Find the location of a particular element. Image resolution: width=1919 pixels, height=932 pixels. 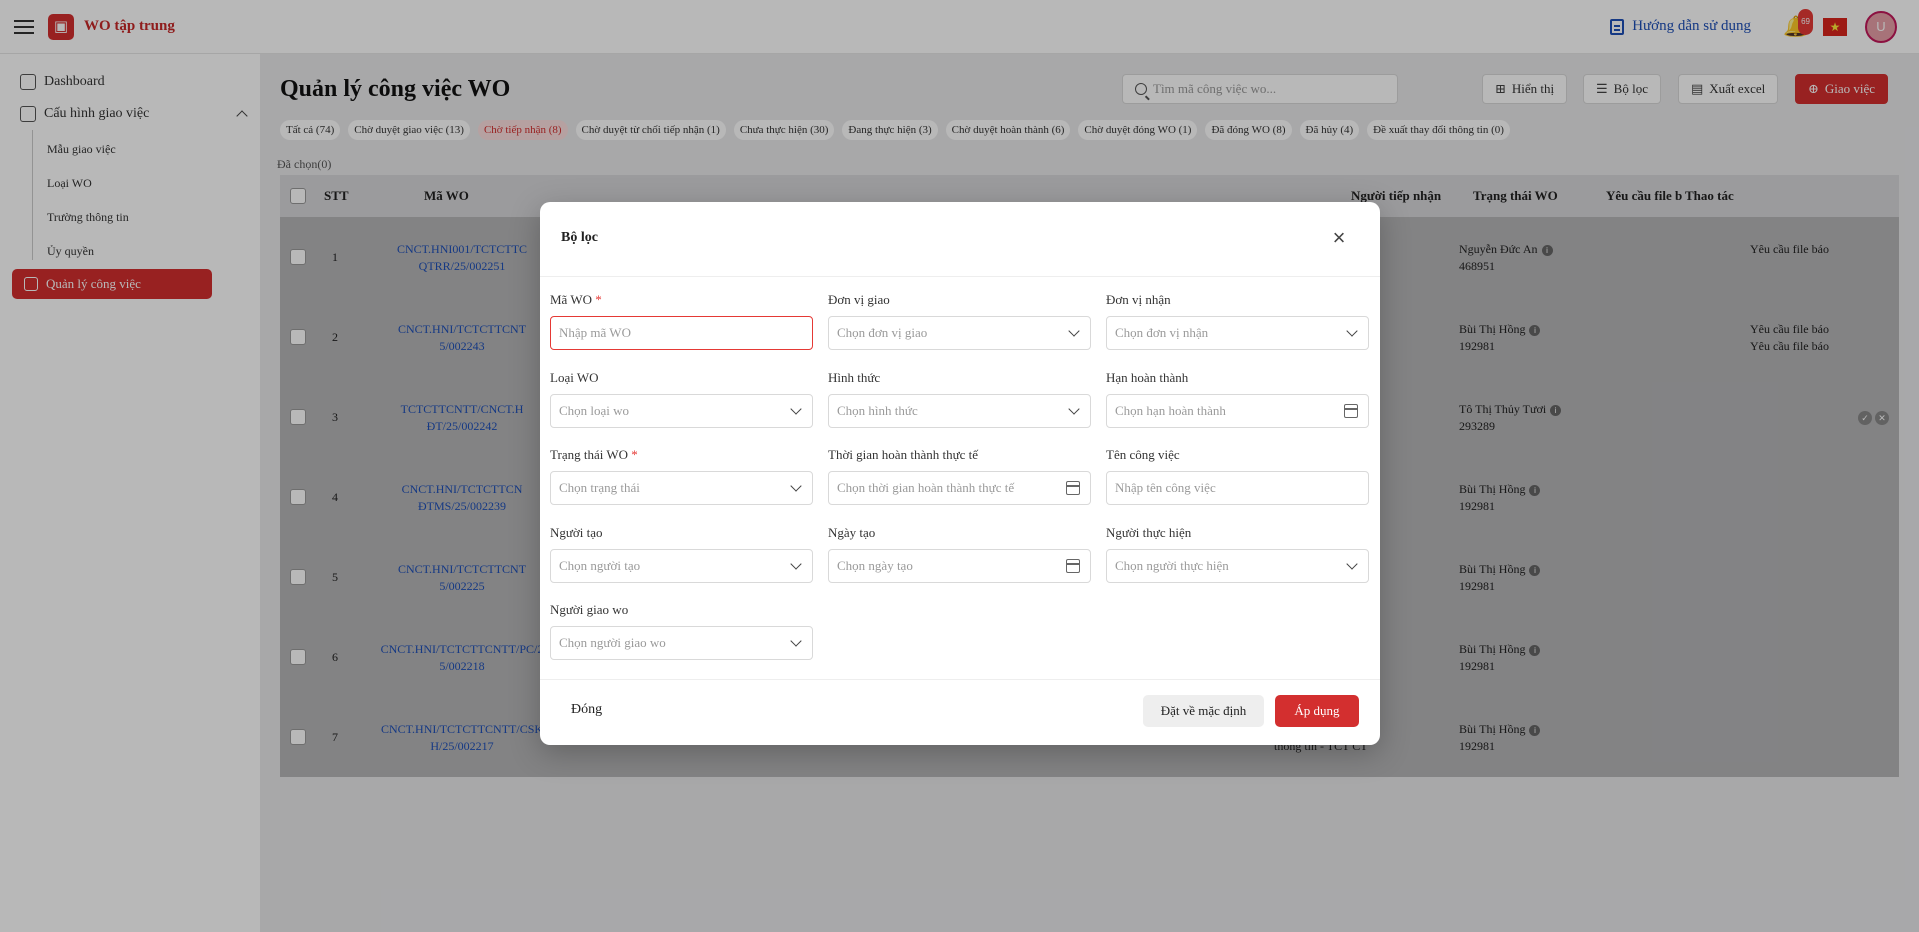

apply-button: Áp dụng is located at coordinates (1317, 711).